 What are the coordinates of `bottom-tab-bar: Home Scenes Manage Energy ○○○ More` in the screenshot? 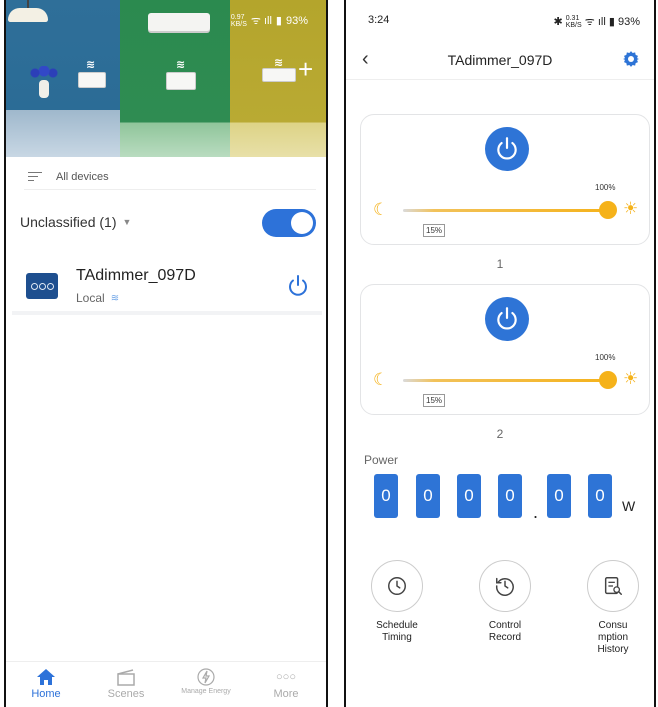 It's located at (166, 684).